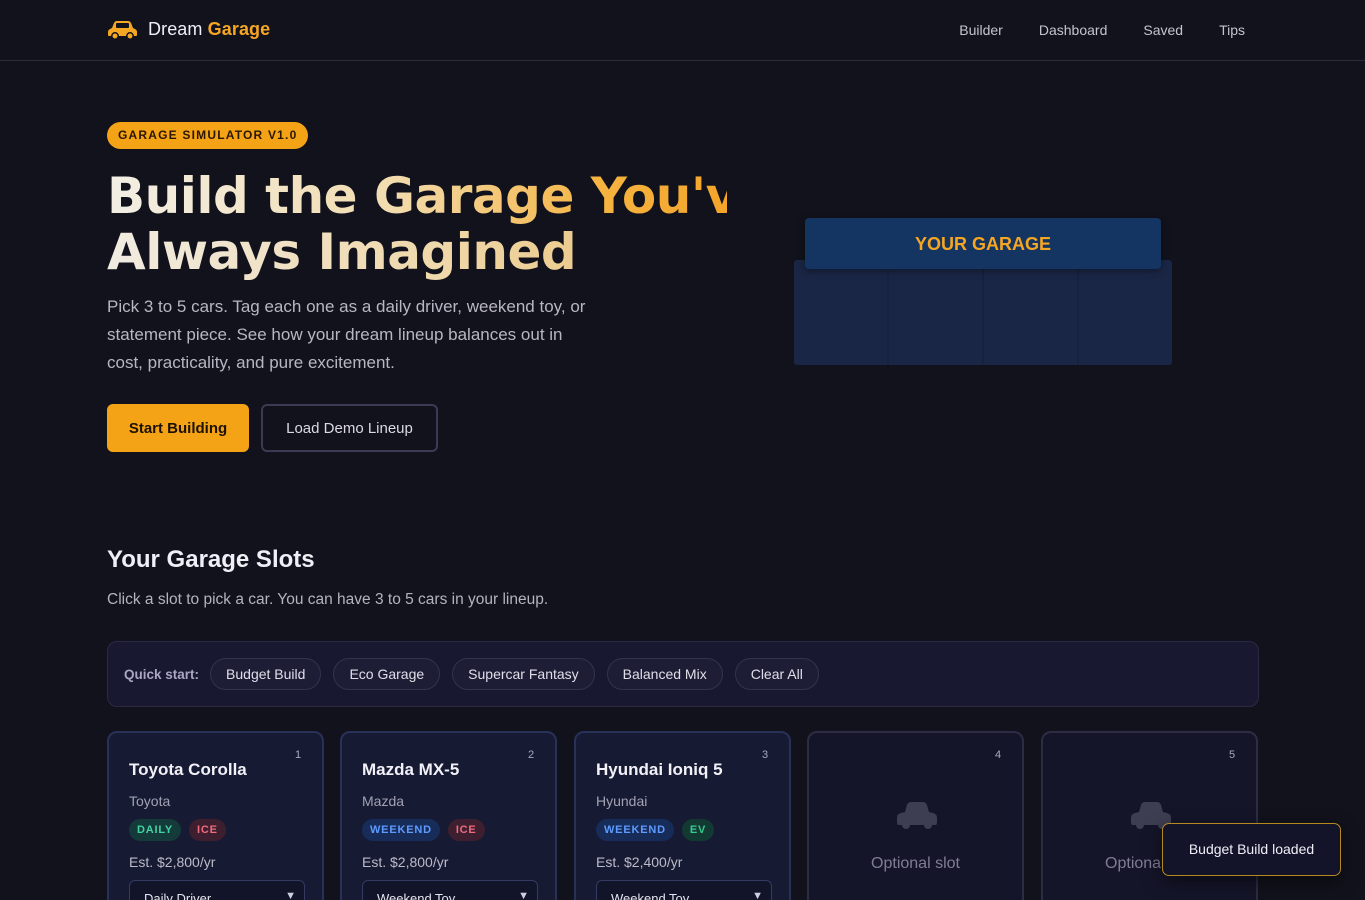 Image resolution: width=1365 pixels, height=900 pixels. I want to click on nav-link-tips: Tips, so click(1232, 30).